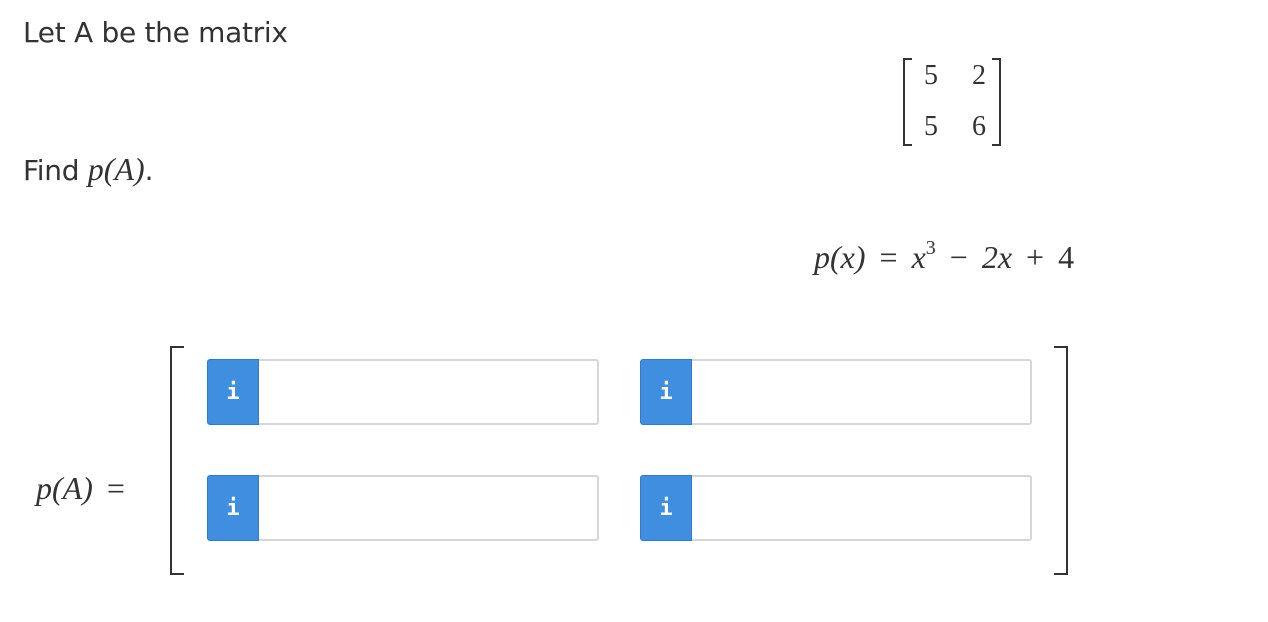 The image size is (1268, 622). Describe the element at coordinates (931, 75) in the screenshot. I see `matrix-cell-r1c1: 5` at that location.